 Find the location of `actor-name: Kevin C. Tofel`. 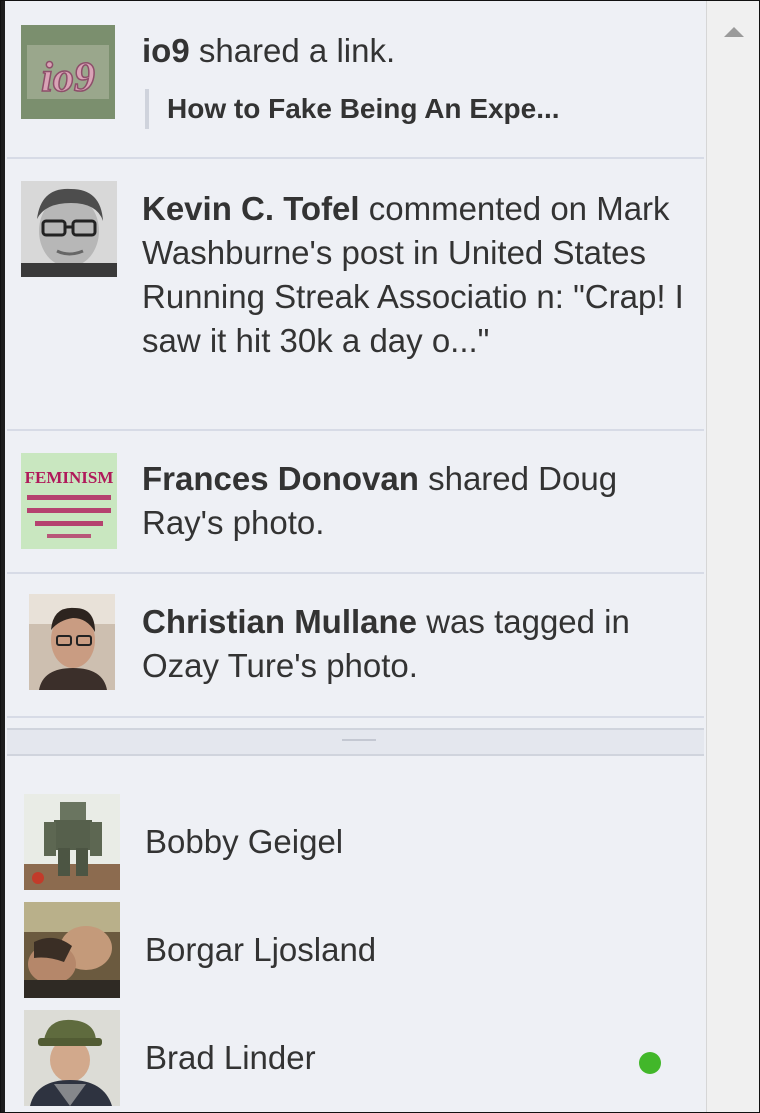

actor-name: Kevin C. Tofel is located at coordinates (251, 208).